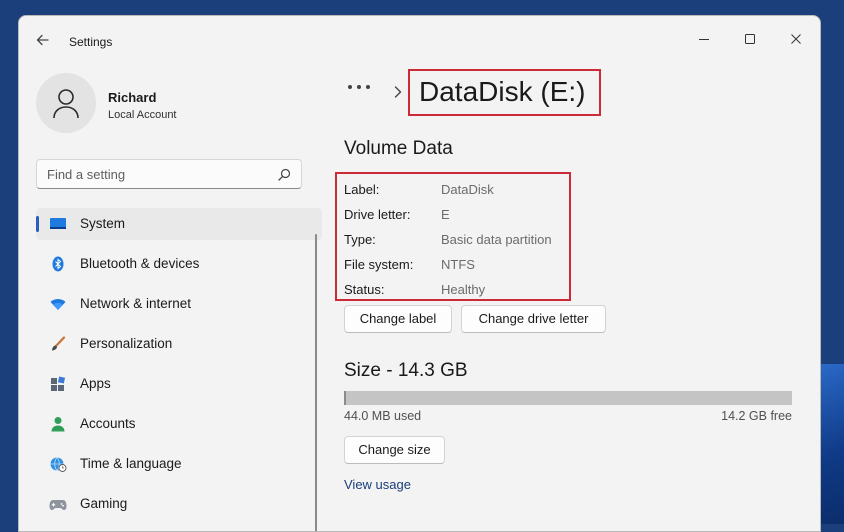  What do you see at coordinates (58, 304) in the screenshot?
I see `wifi-icon` at bounding box center [58, 304].